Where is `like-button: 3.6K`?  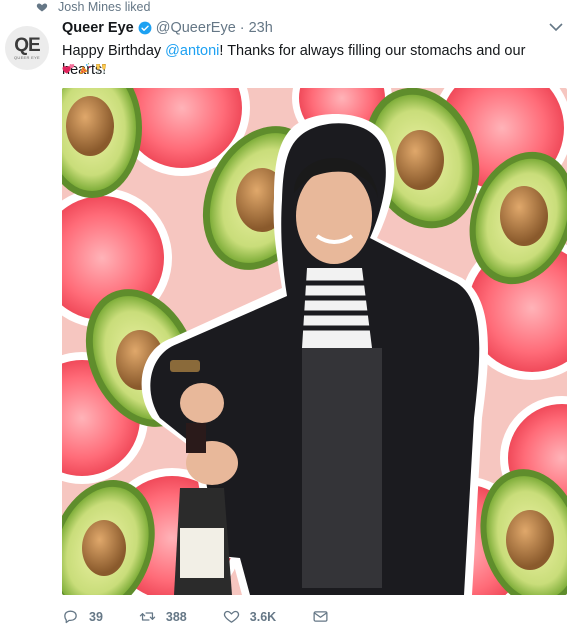
like-button: 3.6K is located at coordinates (249, 616).